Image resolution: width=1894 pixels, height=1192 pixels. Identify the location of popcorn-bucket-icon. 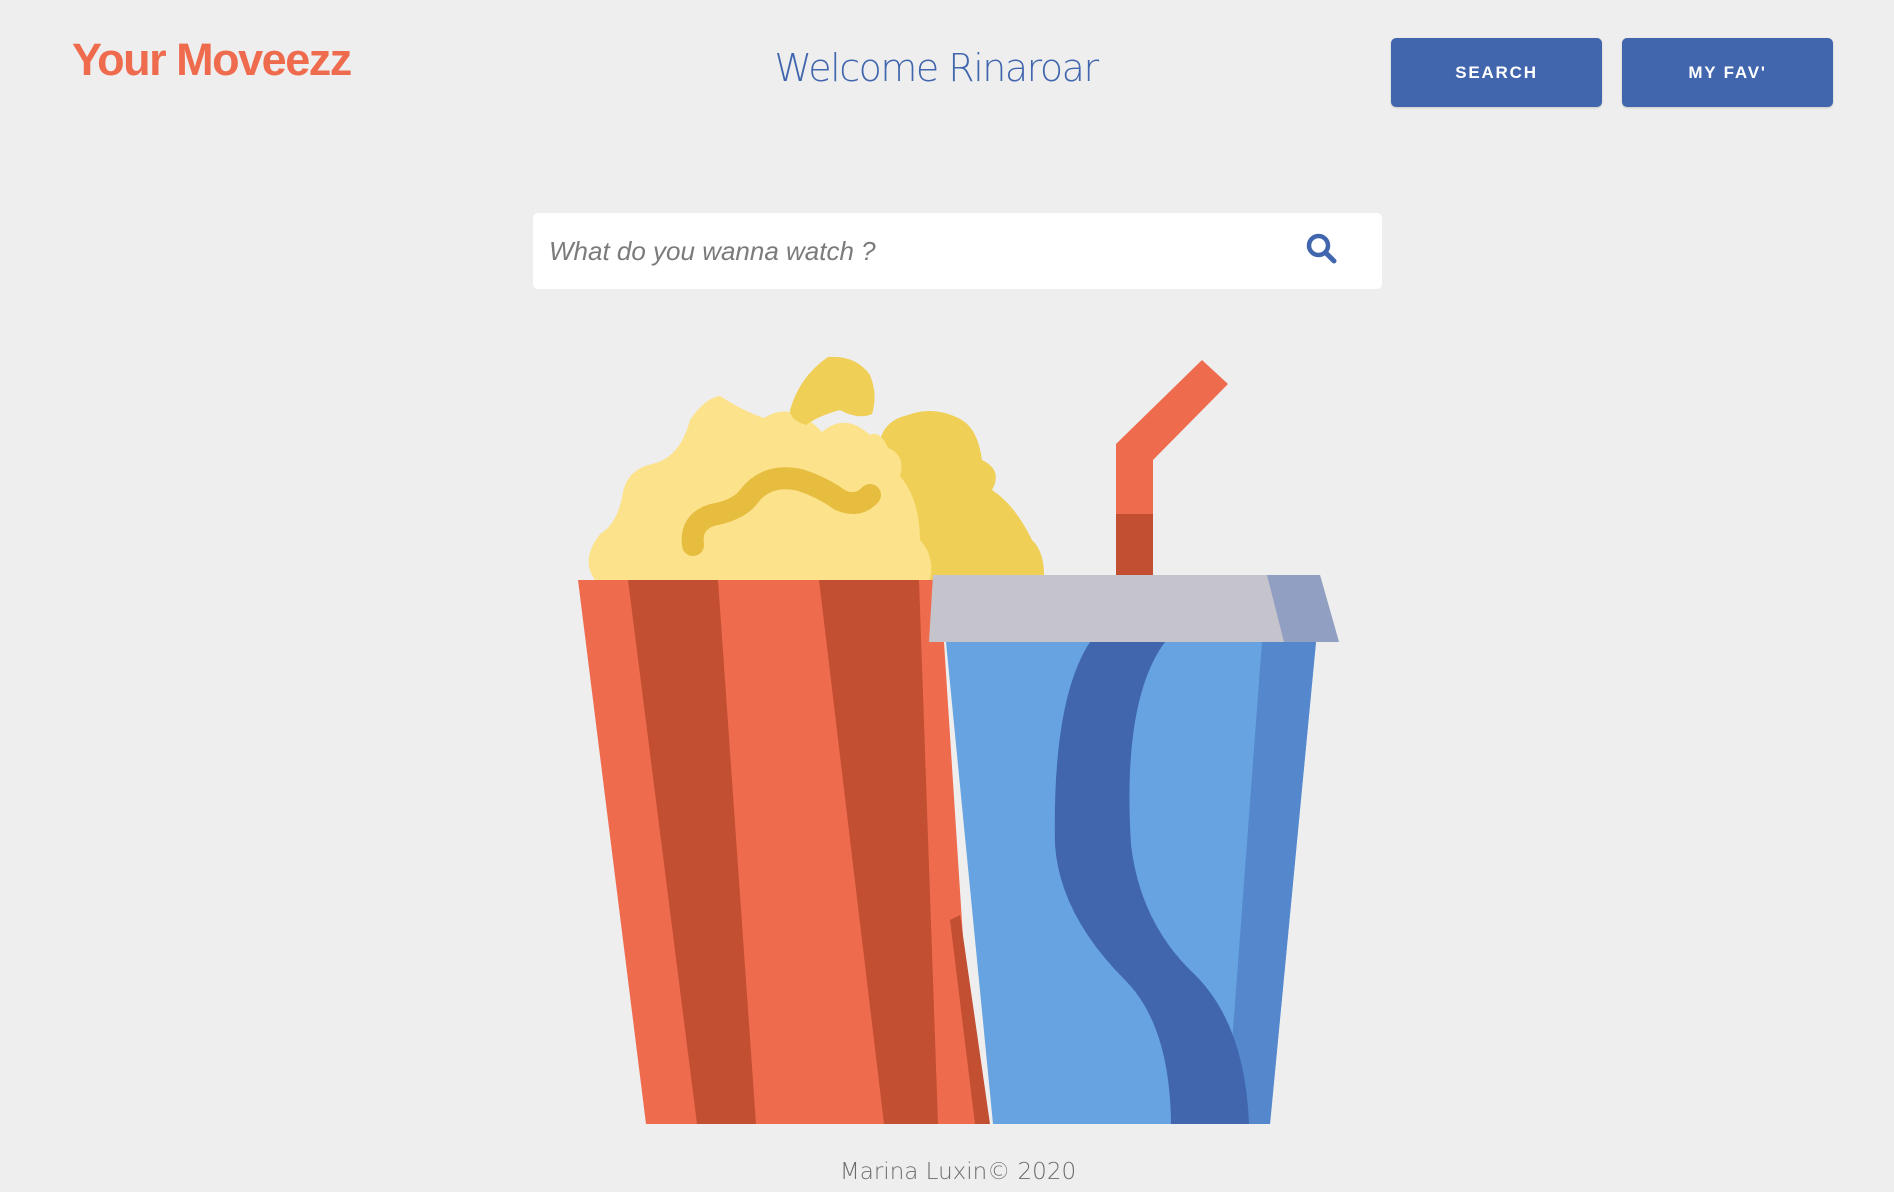
(776, 852).